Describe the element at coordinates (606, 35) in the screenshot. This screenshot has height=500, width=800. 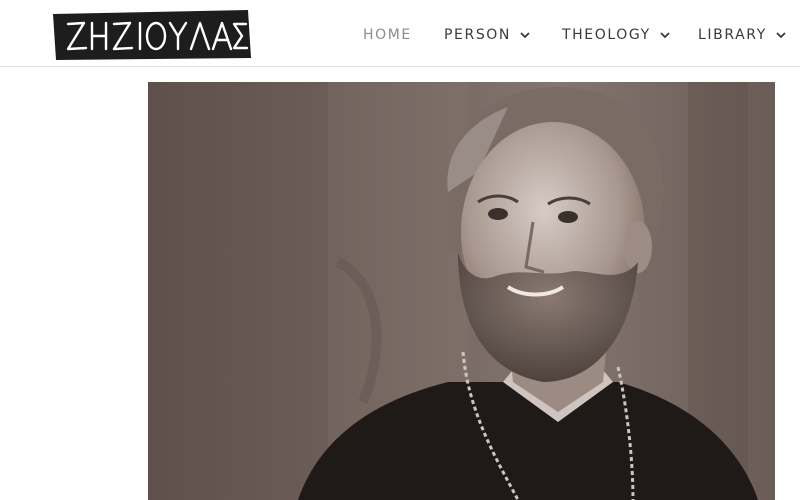
I see `nav-item-theology-label: THEOLOGY` at that location.